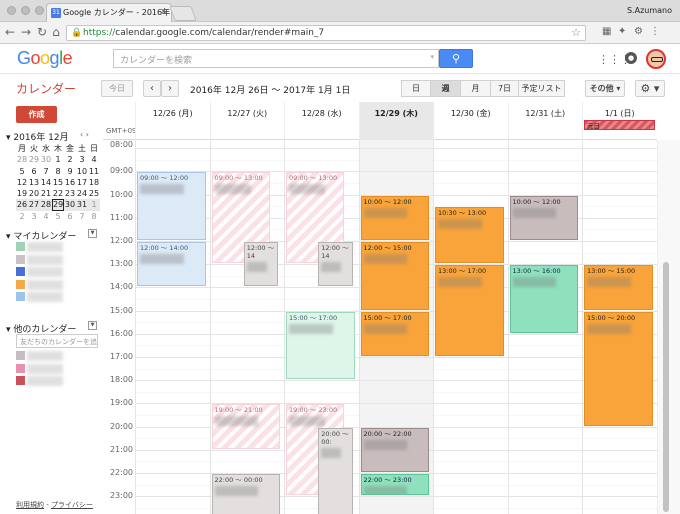 Image resolution: width=680 pixels, height=514 pixels. What do you see at coordinates (56, 32) in the screenshot?
I see `home-icon: ⌂` at bounding box center [56, 32].